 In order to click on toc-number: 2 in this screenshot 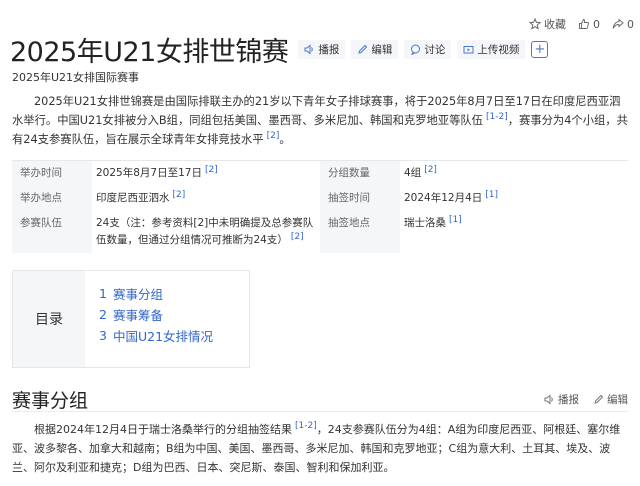, I will do `click(103, 314)`.